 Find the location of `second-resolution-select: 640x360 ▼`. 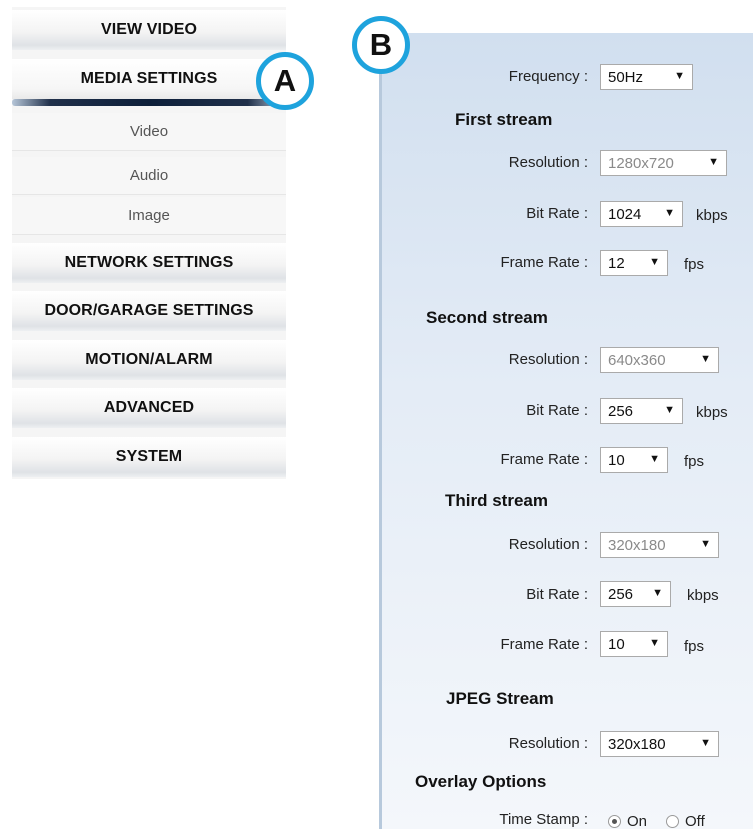

second-resolution-select: 640x360 ▼ is located at coordinates (659, 360).